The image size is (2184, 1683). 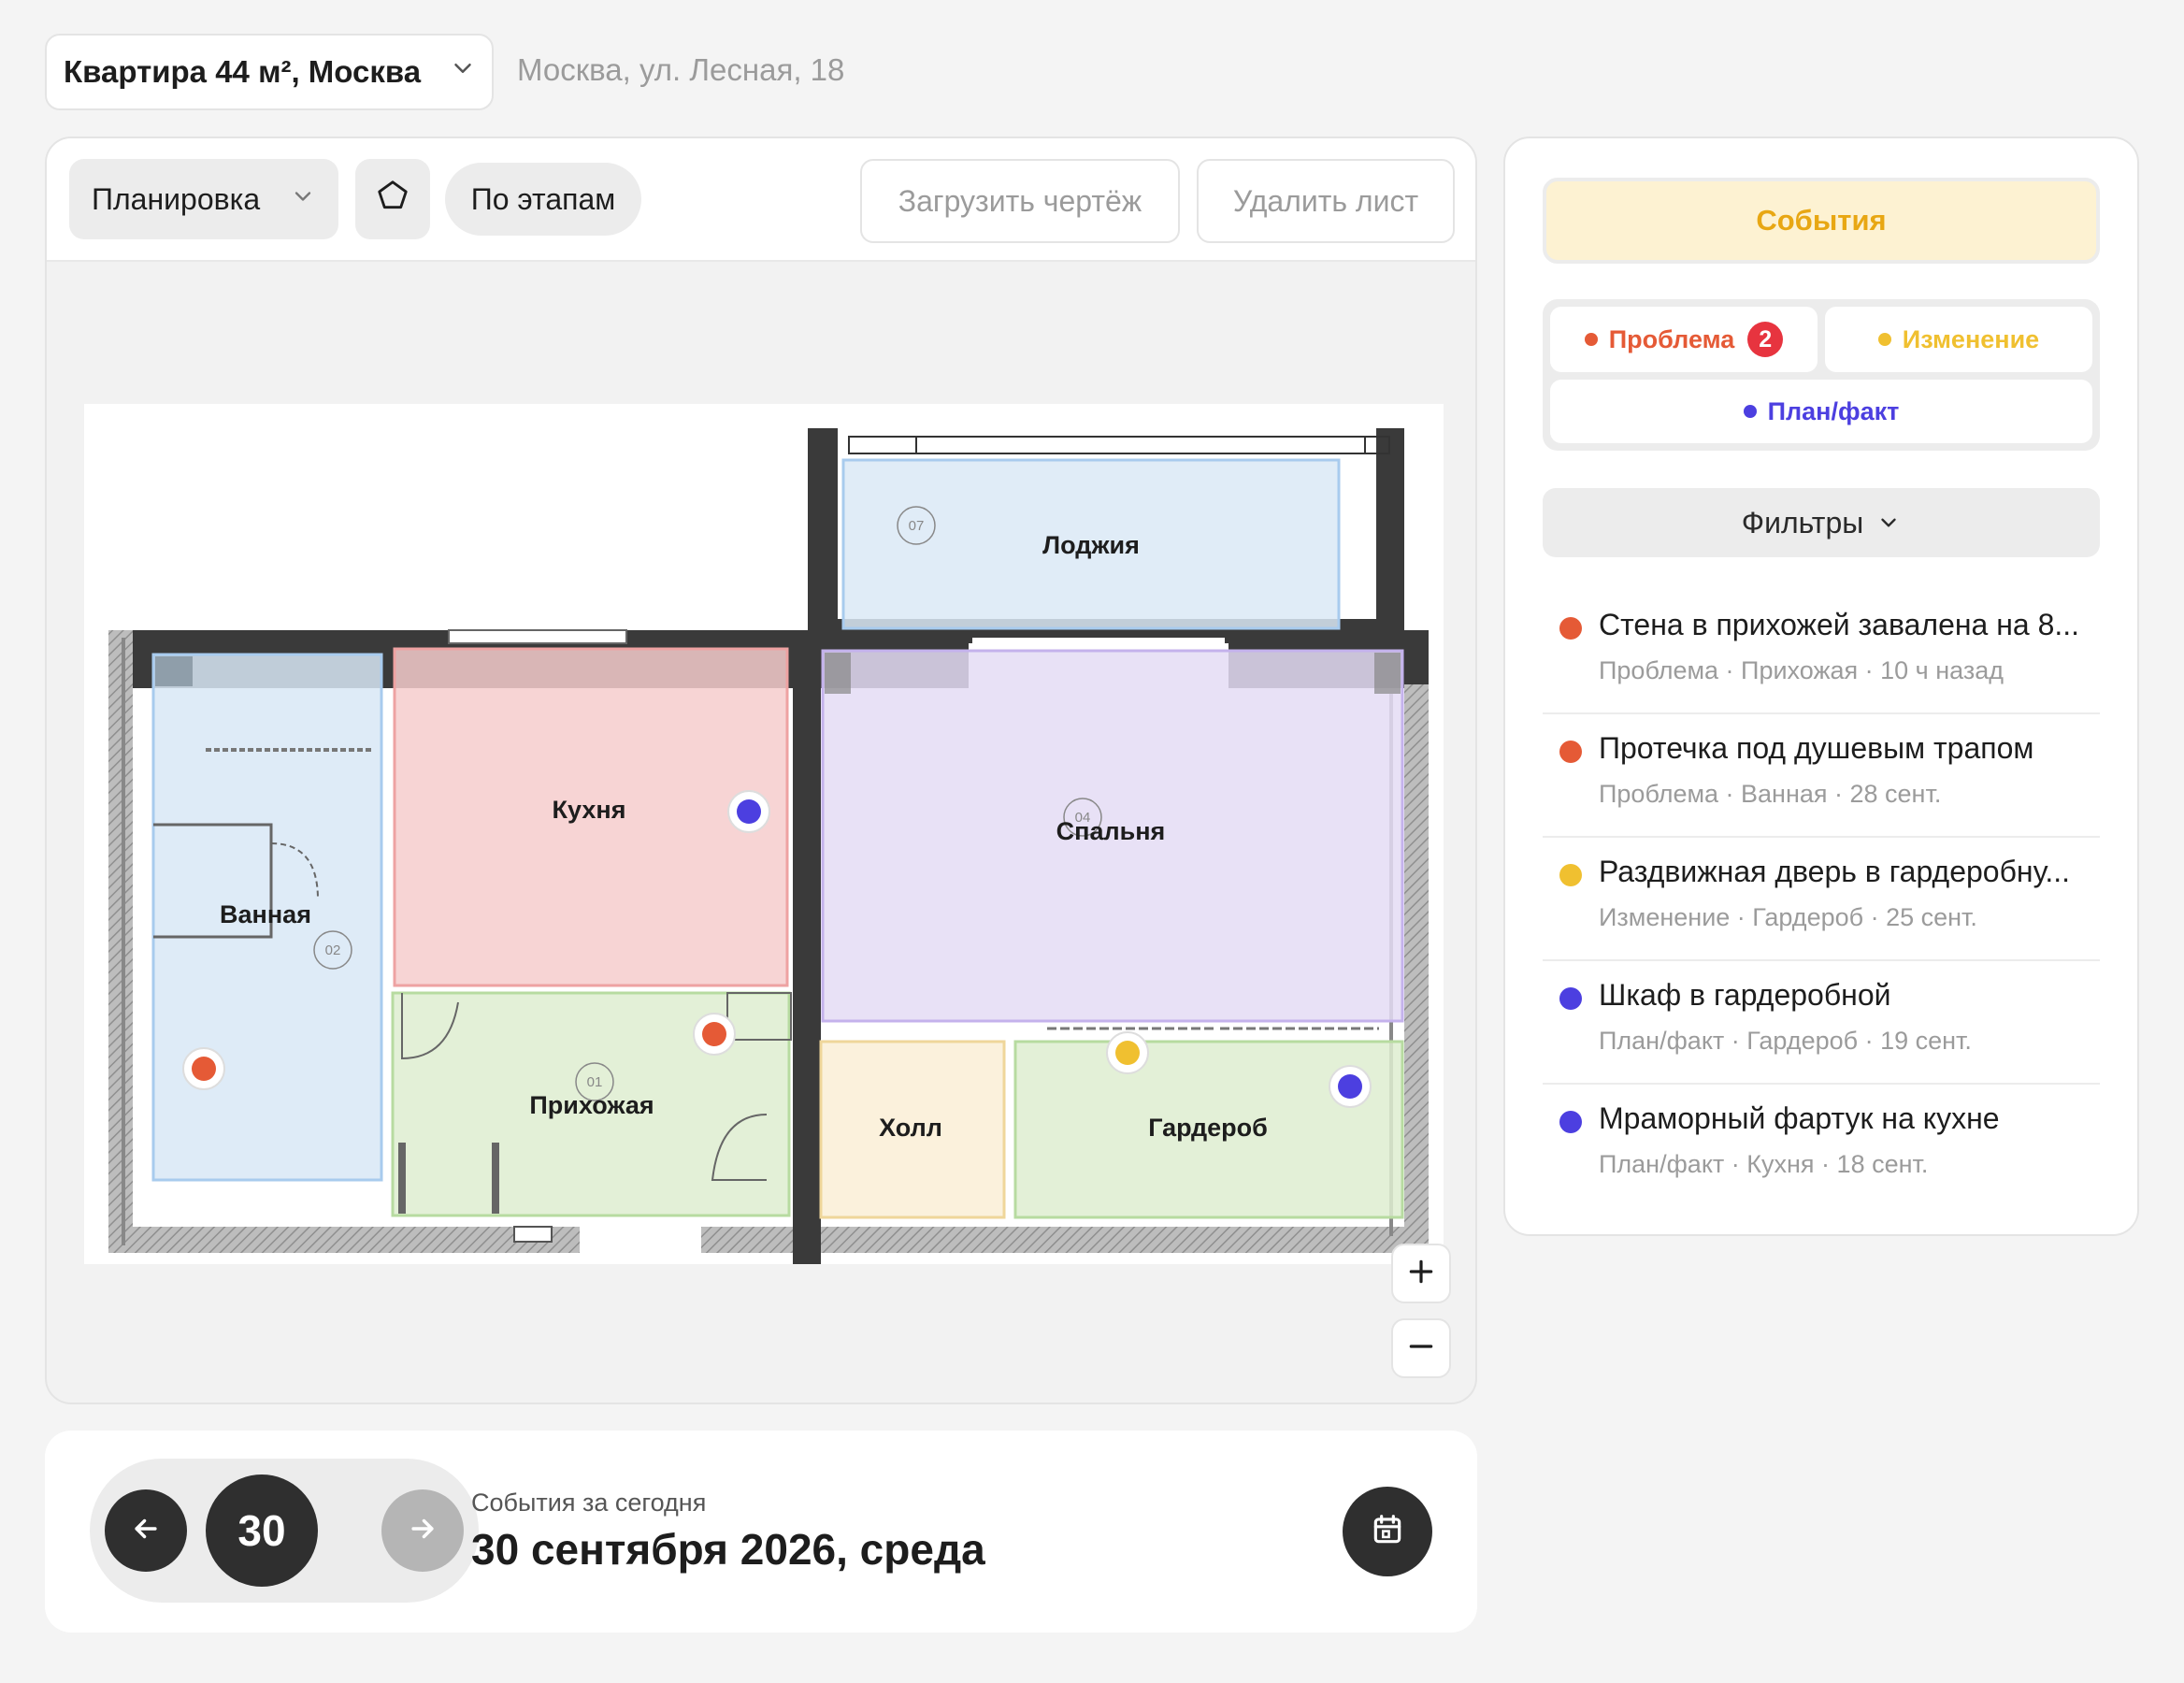 What do you see at coordinates (1111, 831) in the screenshot?
I see `room-bedroom-label: Спальня` at bounding box center [1111, 831].